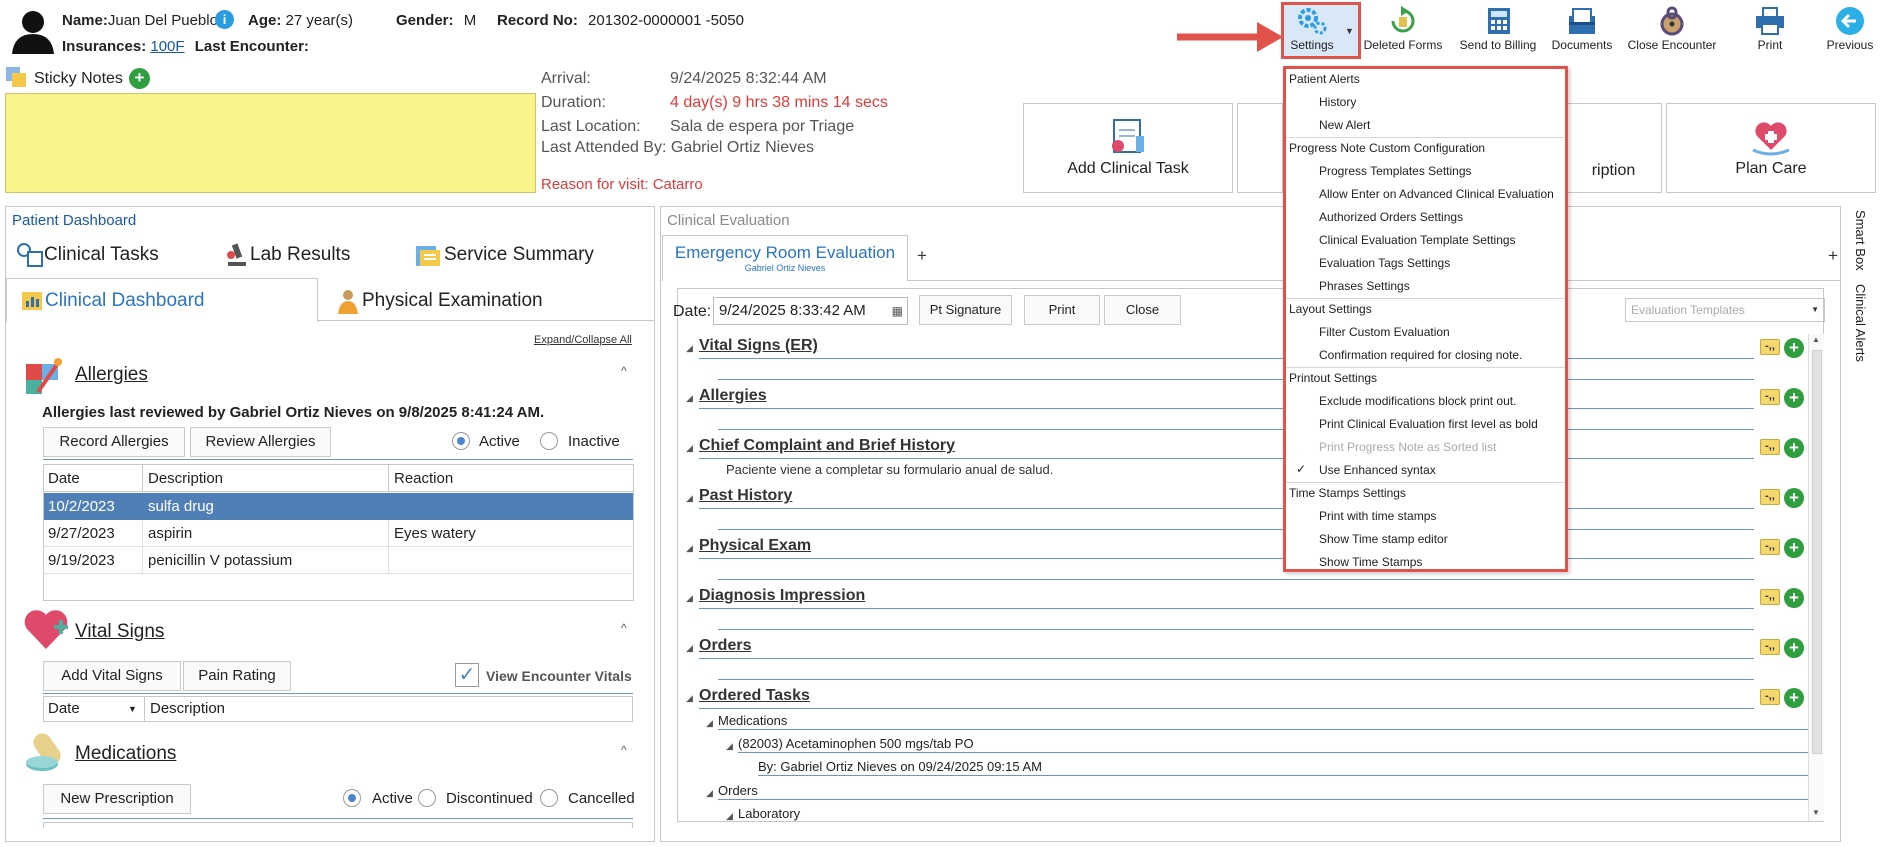 The image size is (1880, 847). I want to click on side-tab-clinical-alerts: Clinical Alerts, so click(1860, 329).